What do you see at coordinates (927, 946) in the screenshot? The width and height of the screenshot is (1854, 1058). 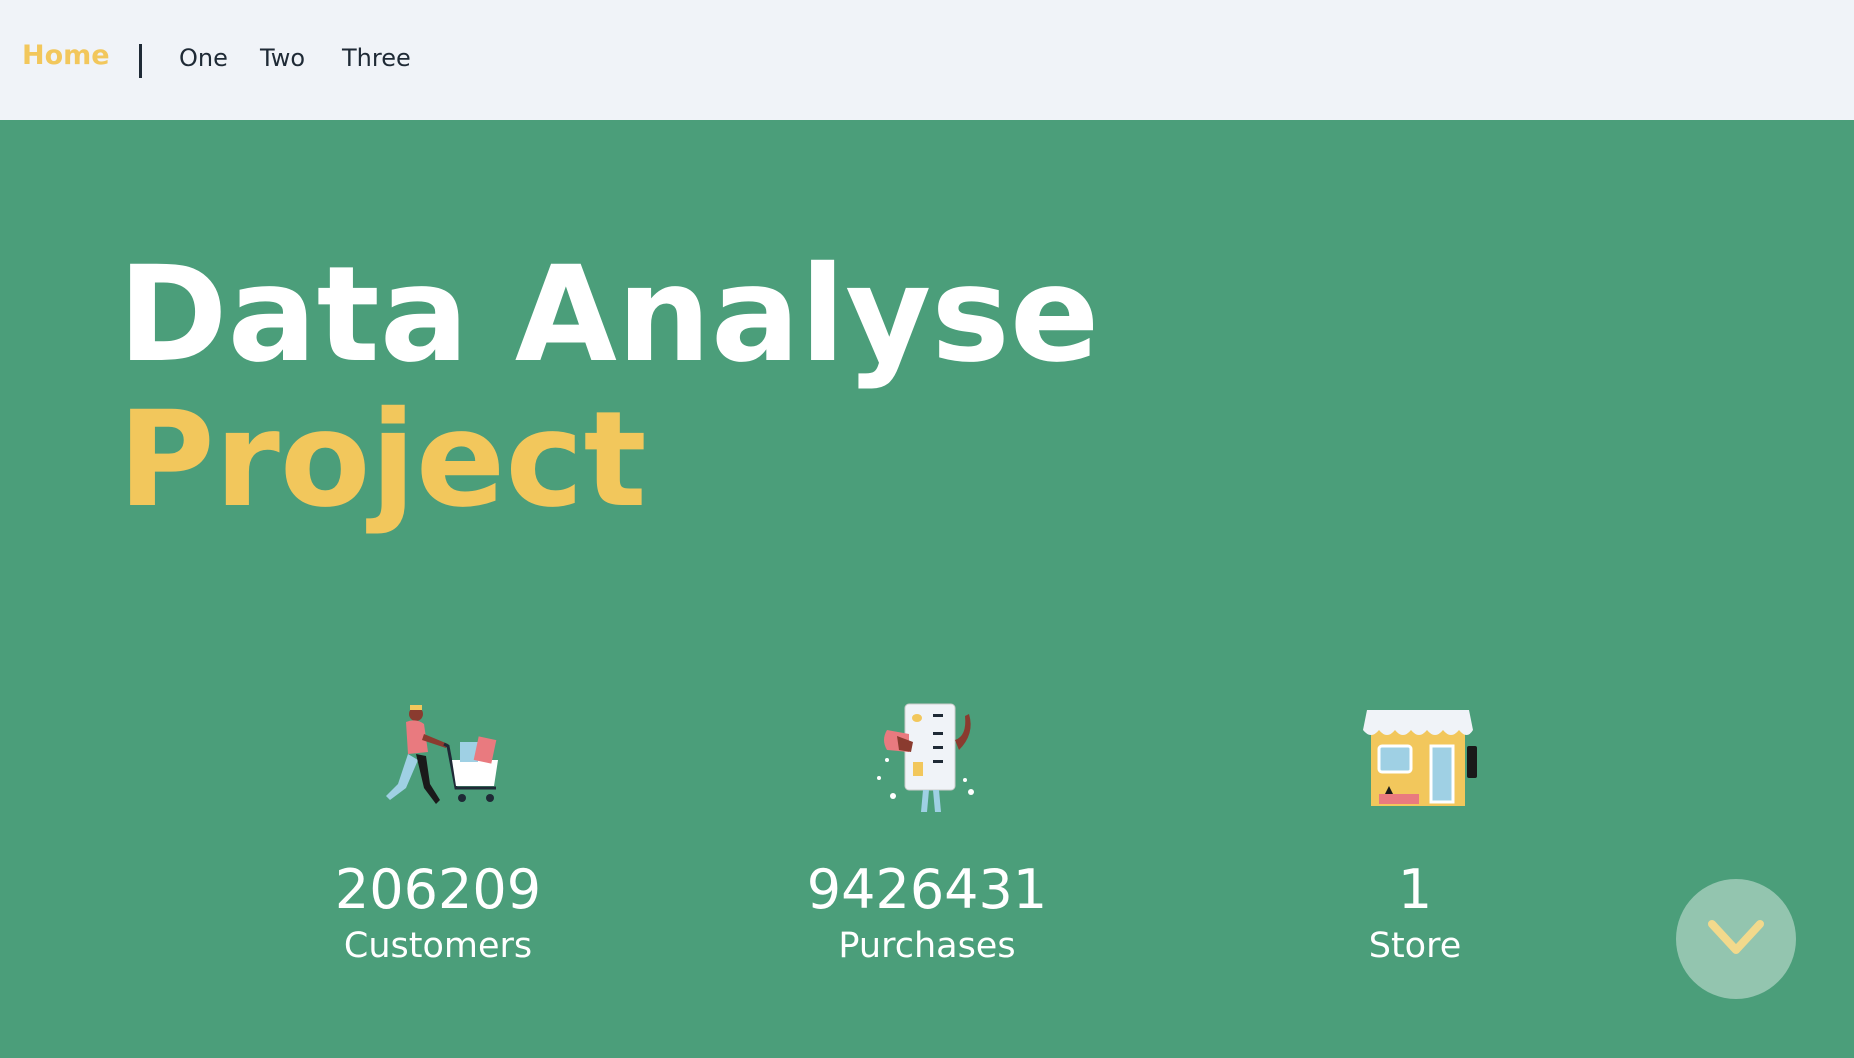 I see `stat-purchases-label: Purchases` at bounding box center [927, 946].